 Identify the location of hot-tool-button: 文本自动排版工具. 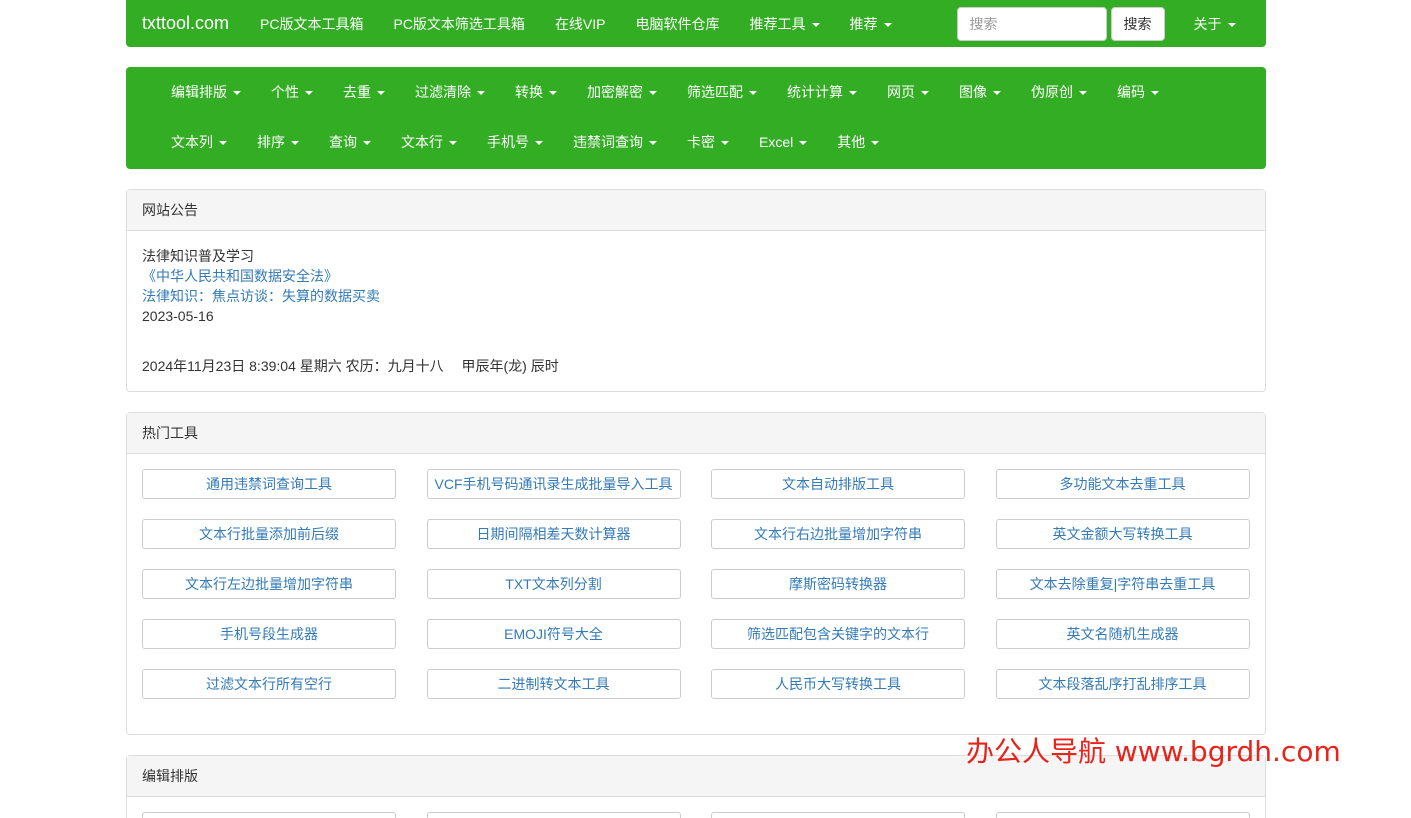
(838, 484).